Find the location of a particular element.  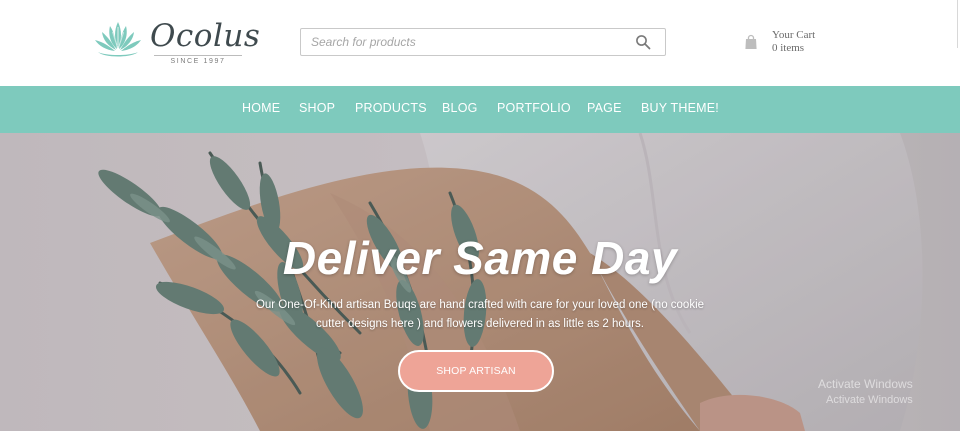

nav-item-portfolio: PORTFOLIO is located at coordinates (534, 108).